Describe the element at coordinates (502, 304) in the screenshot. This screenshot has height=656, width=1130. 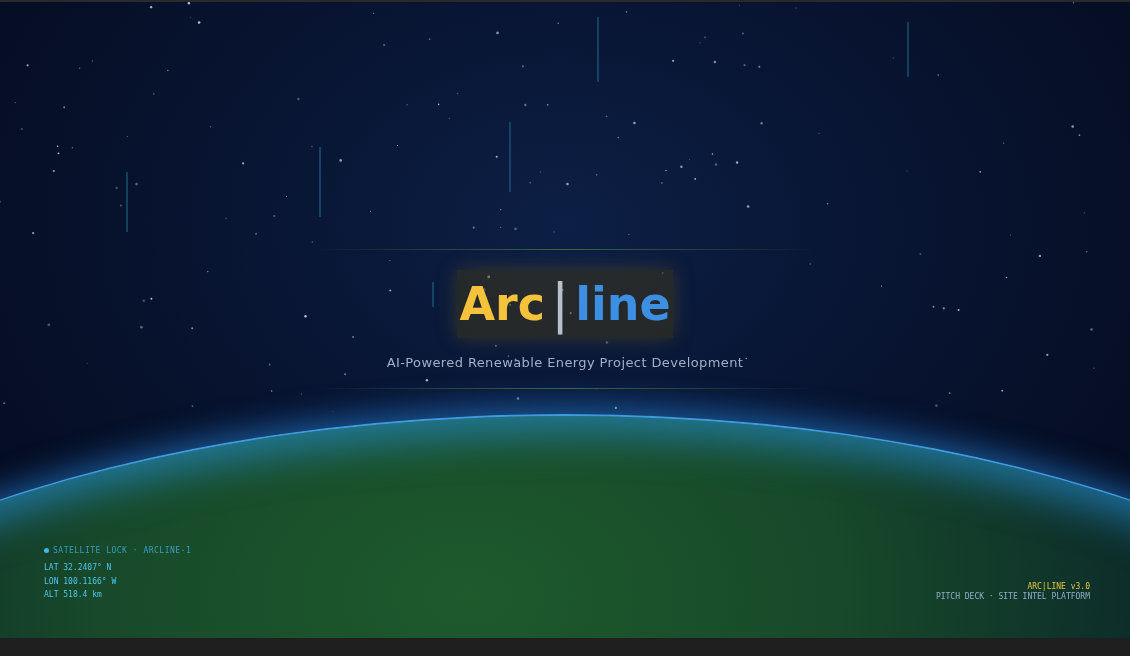
I see `logo-text: Arc` at that location.